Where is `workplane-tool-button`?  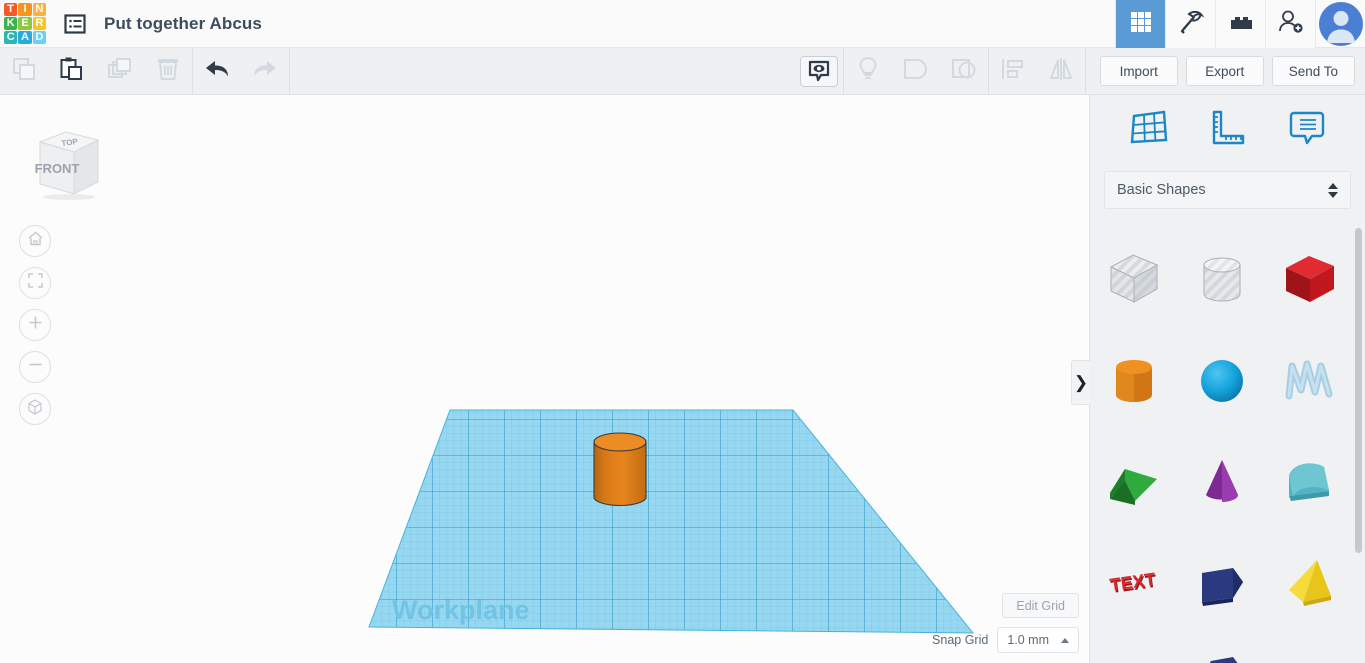
workplane-tool-button is located at coordinates (1148, 130).